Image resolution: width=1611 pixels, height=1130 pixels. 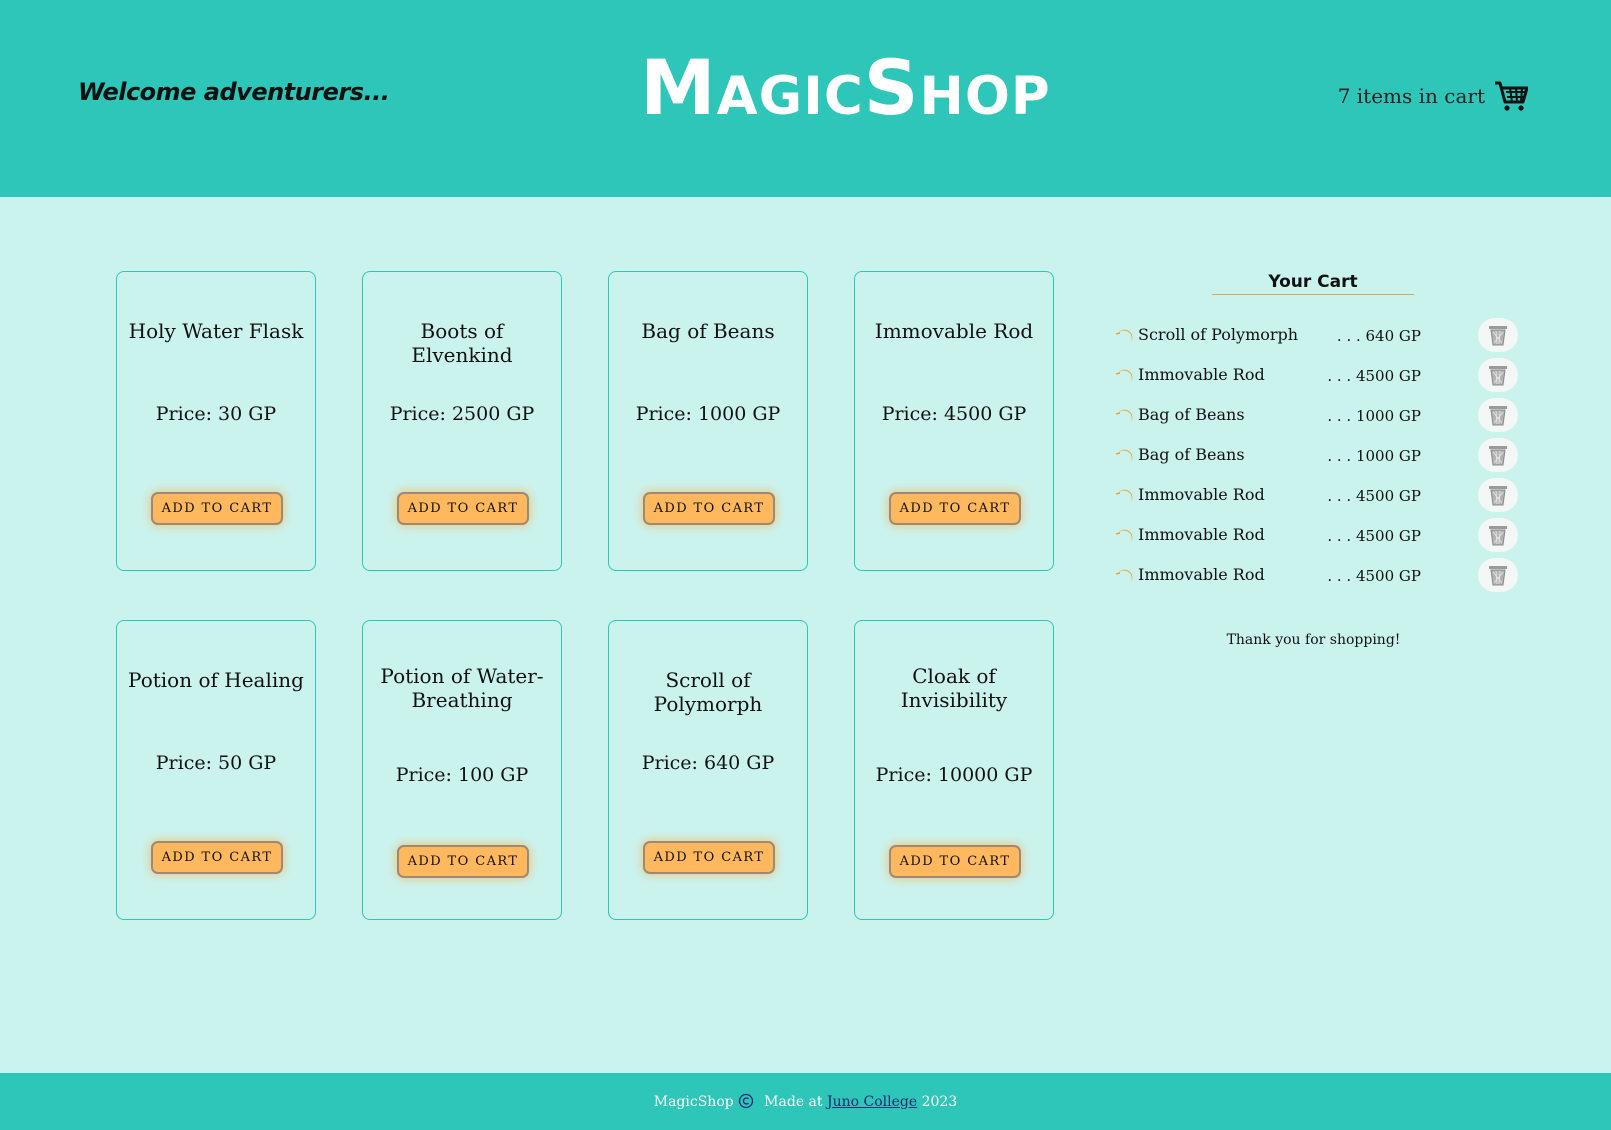 What do you see at coordinates (462, 343) in the screenshot?
I see `product-name: Boots of Elvenkind` at bounding box center [462, 343].